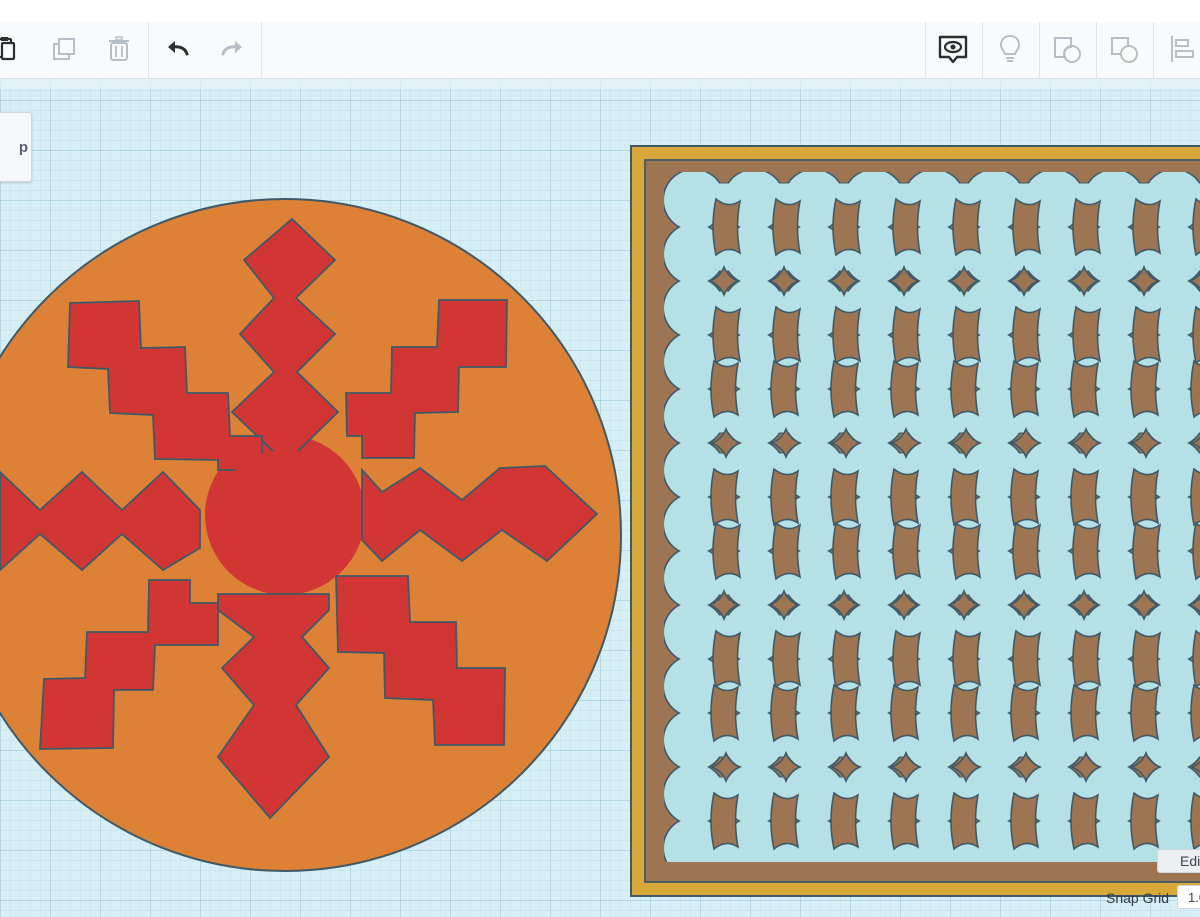 The width and height of the screenshot is (1200, 917). Describe the element at coordinates (1067, 49) in the screenshot. I see `shape-subtract-icon` at that location.